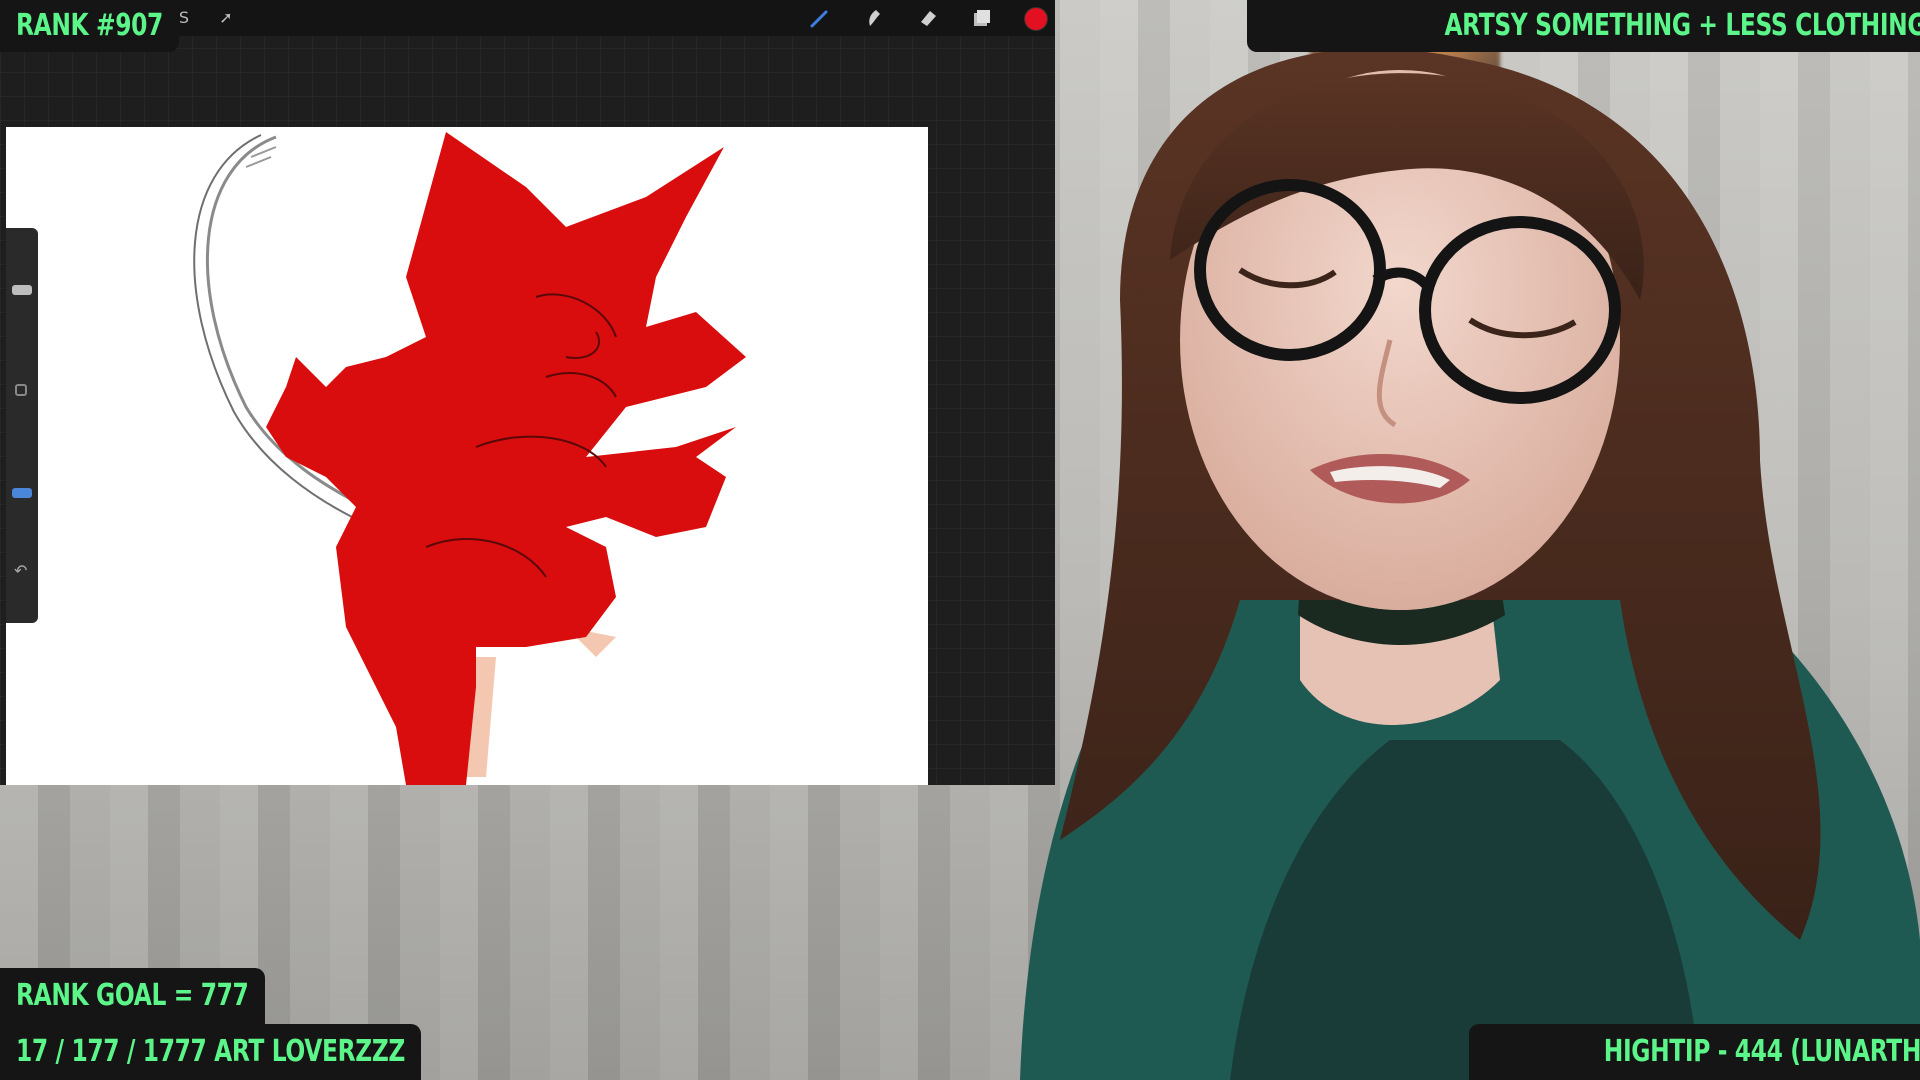  Describe the element at coordinates (22, 290) in the screenshot. I see `brush-size-slider` at that location.